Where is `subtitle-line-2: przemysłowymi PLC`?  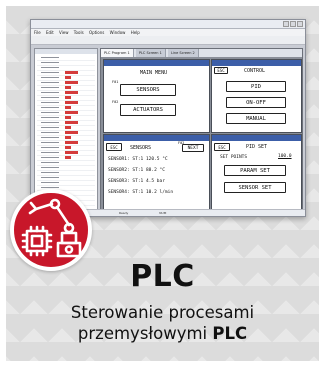 subtitle-line-2: przemysłowymi PLC is located at coordinates (162, 333).